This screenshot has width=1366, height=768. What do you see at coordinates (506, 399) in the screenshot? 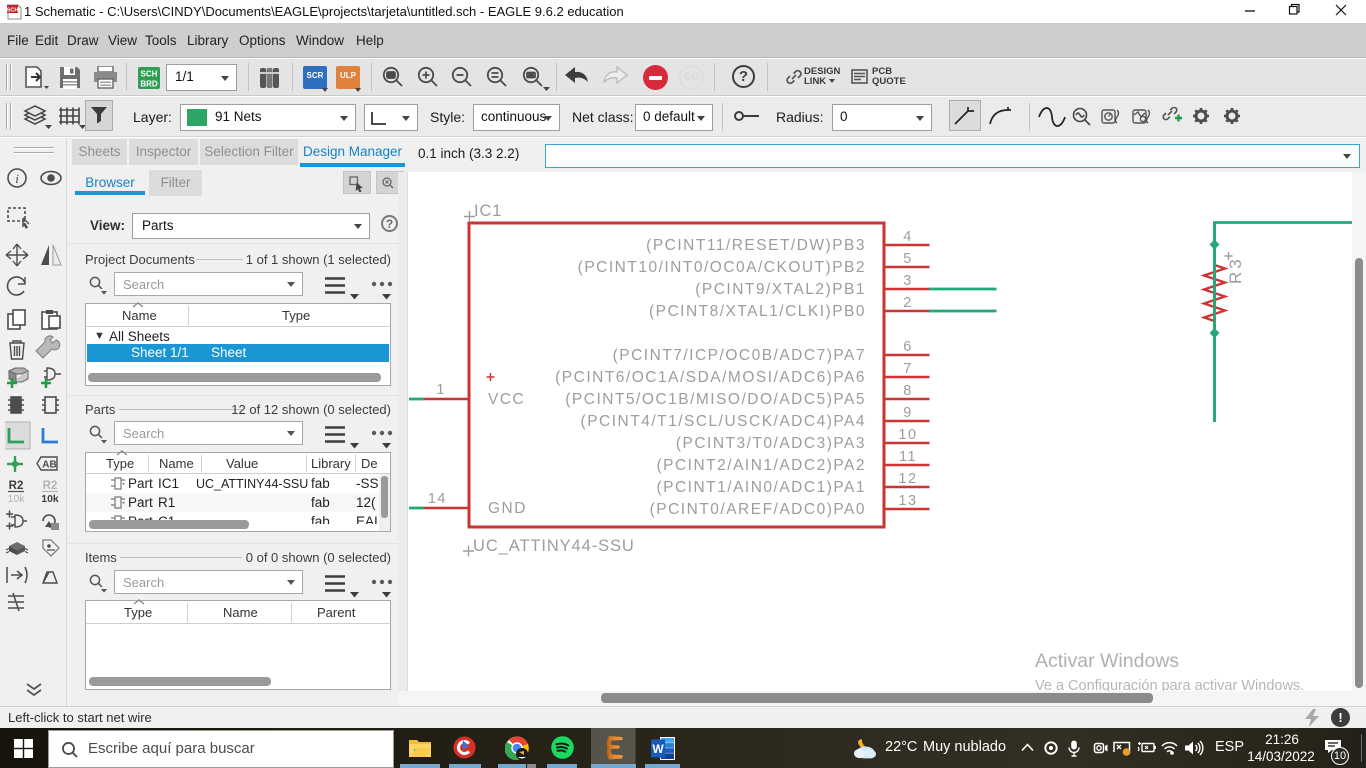
I see `svg-text: VCC` at bounding box center [506, 399].